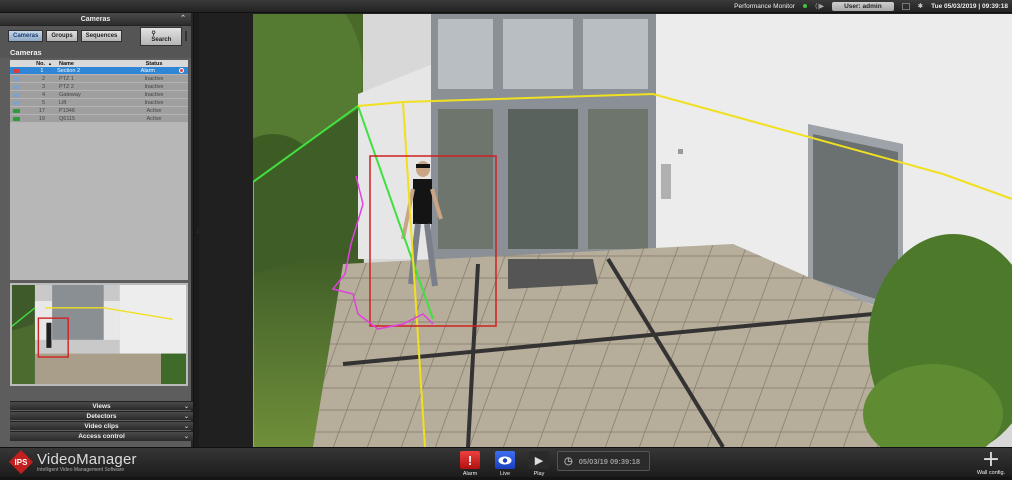 This screenshot has width=1012, height=480. I want to click on alarm-label: Alarm, so click(470, 474).